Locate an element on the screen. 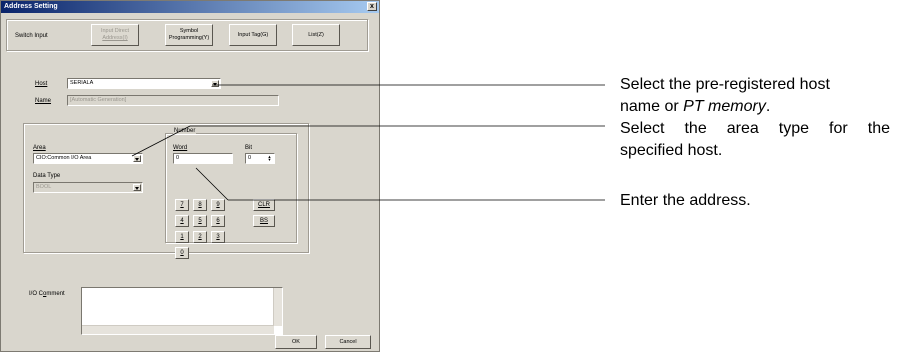 The image size is (905, 354). area-select: CIO:Common I/O Area is located at coordinates (88, 158).